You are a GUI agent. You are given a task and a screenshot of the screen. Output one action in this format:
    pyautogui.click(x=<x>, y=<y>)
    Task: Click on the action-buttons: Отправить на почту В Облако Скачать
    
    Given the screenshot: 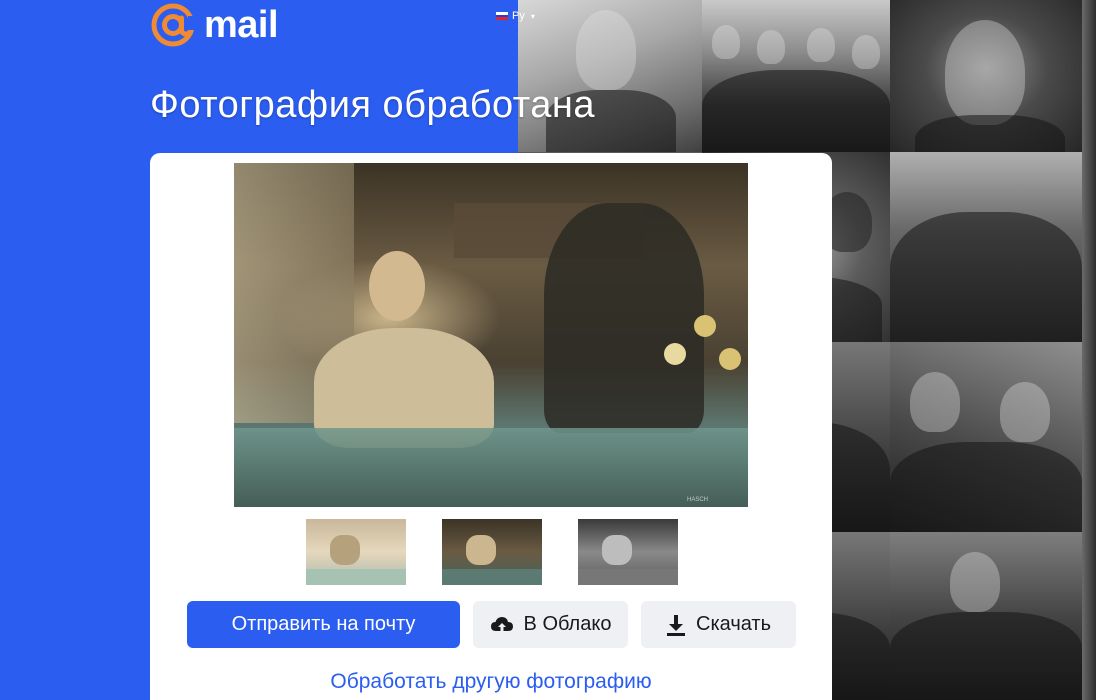 What is the action you would take?
    pyautogui.click(x=491, y=624)
    